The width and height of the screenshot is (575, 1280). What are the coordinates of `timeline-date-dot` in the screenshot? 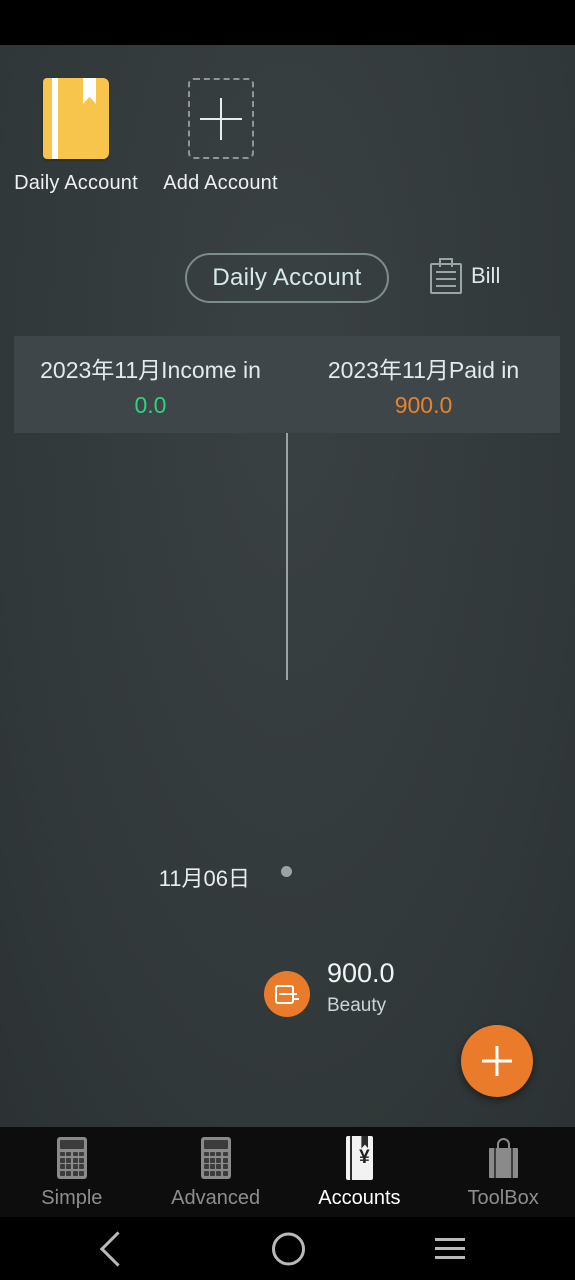 It's located at (286, 871).